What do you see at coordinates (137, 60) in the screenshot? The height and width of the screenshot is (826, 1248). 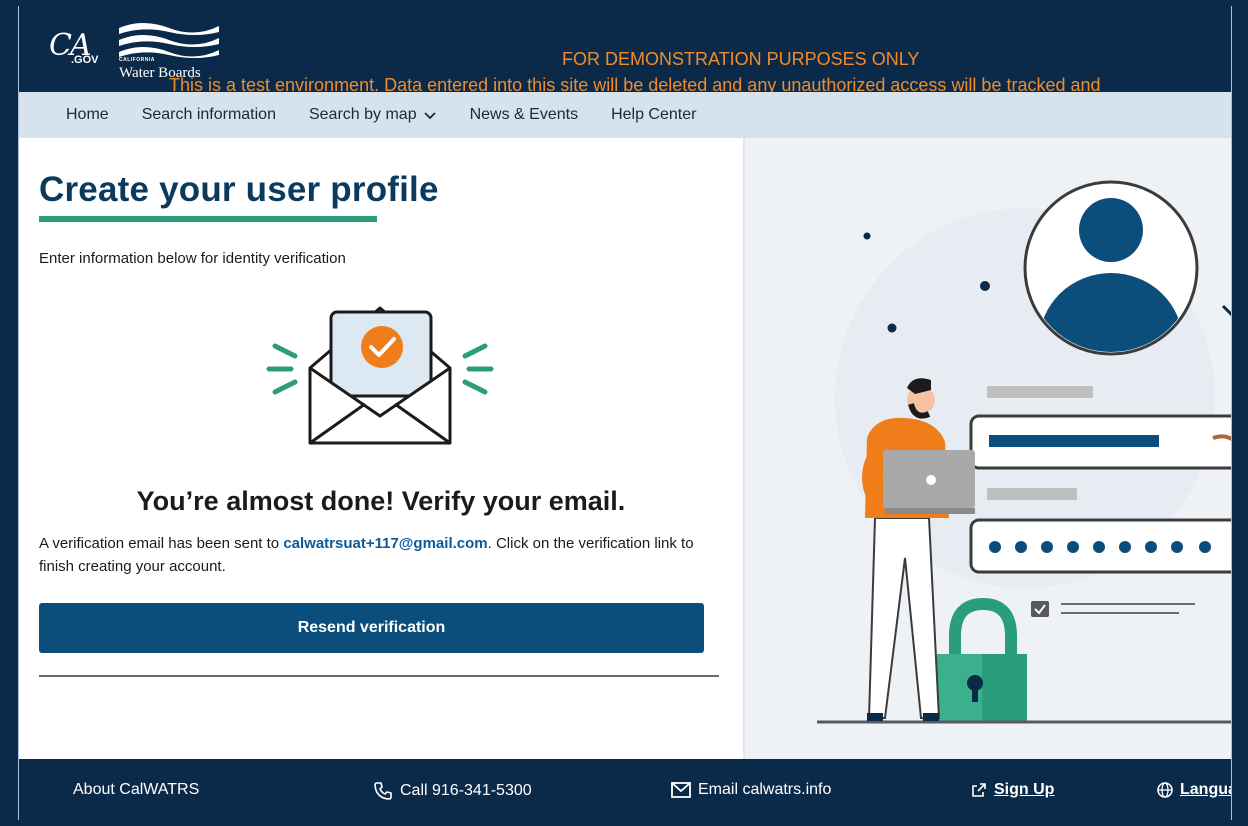 I see `logo-state-text: CALIFORNIA` at bounding box center [137, 60].